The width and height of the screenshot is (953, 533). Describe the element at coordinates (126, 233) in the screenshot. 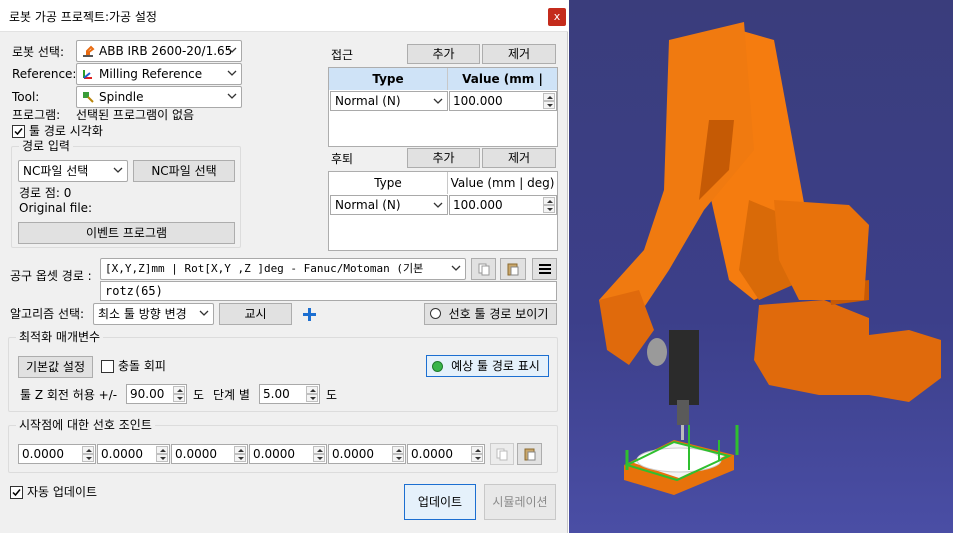

I see `event-program-button: 이벤트 프로그램` at that location.